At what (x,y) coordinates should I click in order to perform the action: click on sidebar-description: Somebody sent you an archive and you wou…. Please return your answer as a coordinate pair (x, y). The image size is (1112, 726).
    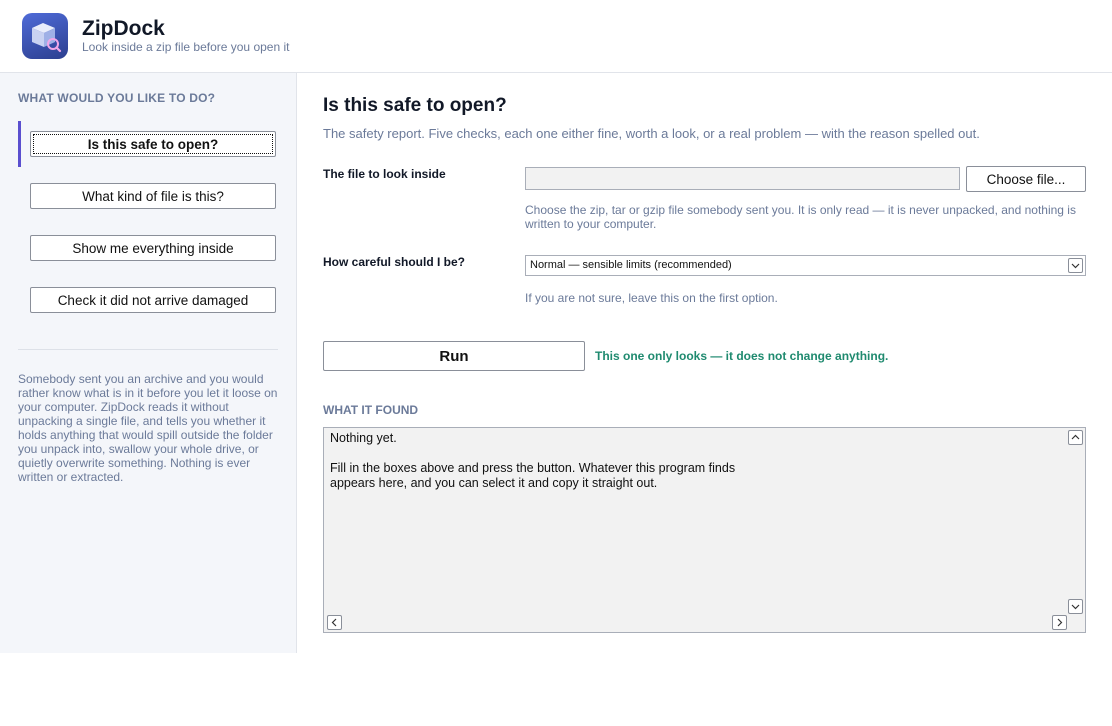
    Looking at the image, I should click on (148, 428).